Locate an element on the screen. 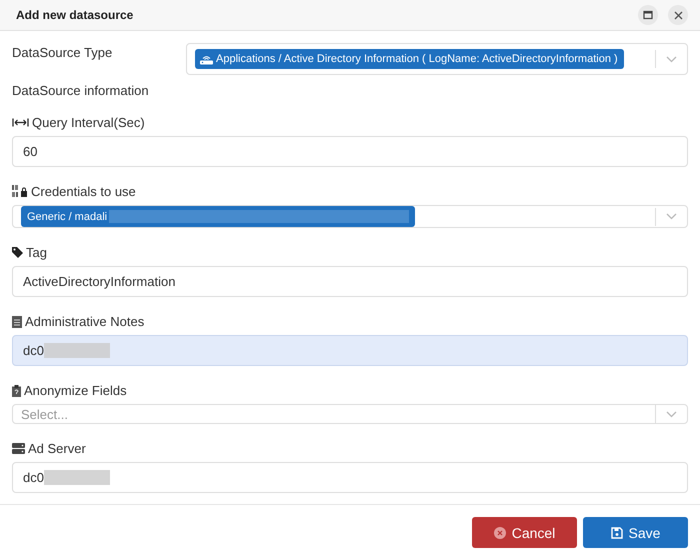 This screenshot has width=700, height=560. input-field: ActiveDirectoryInformation is located at coordinates (350, 281).